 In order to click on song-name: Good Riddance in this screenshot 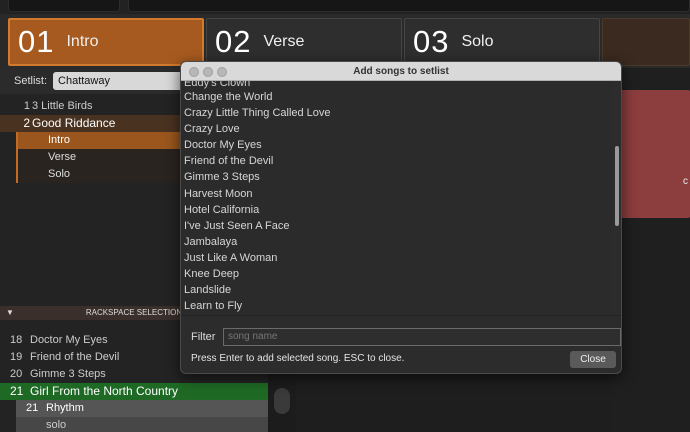, I will do `click(74, 123)`.